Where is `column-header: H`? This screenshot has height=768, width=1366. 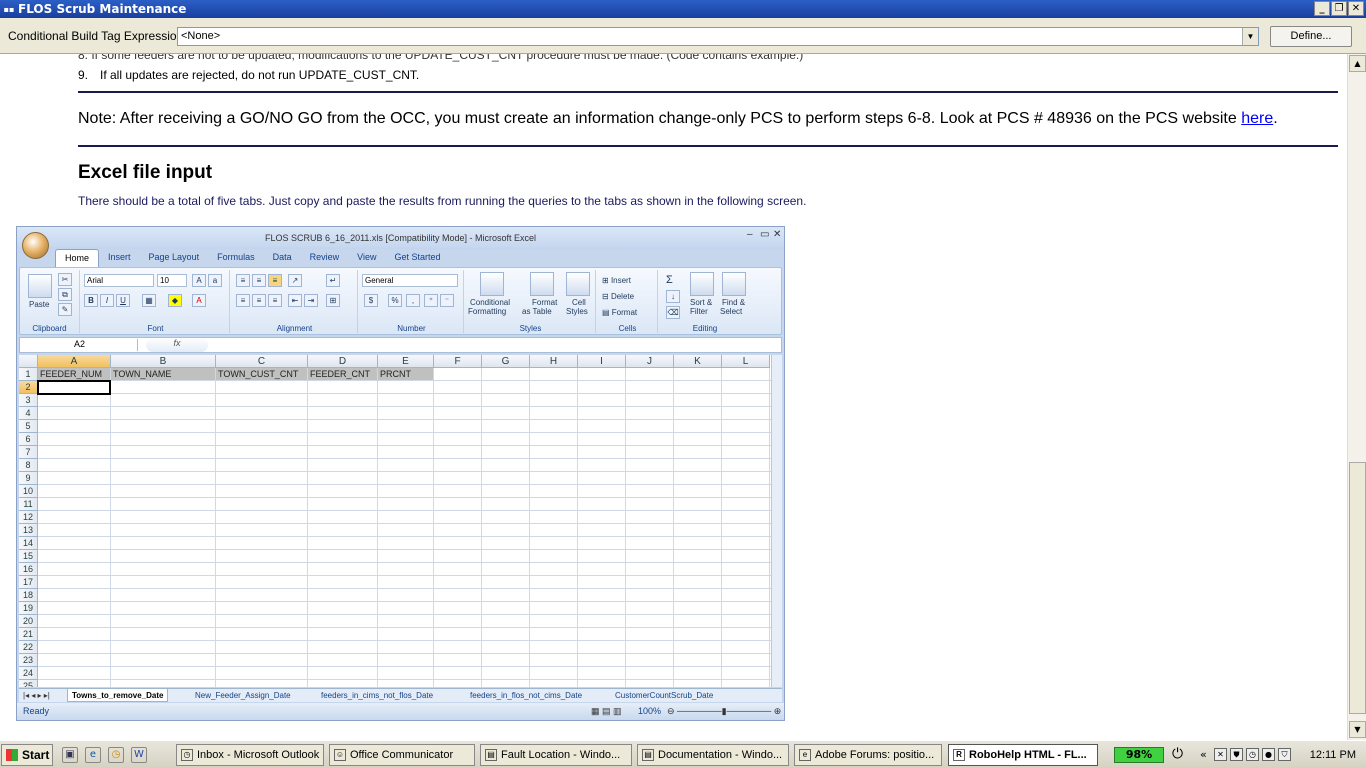 column-header: H is located at coordinates (554, 361).